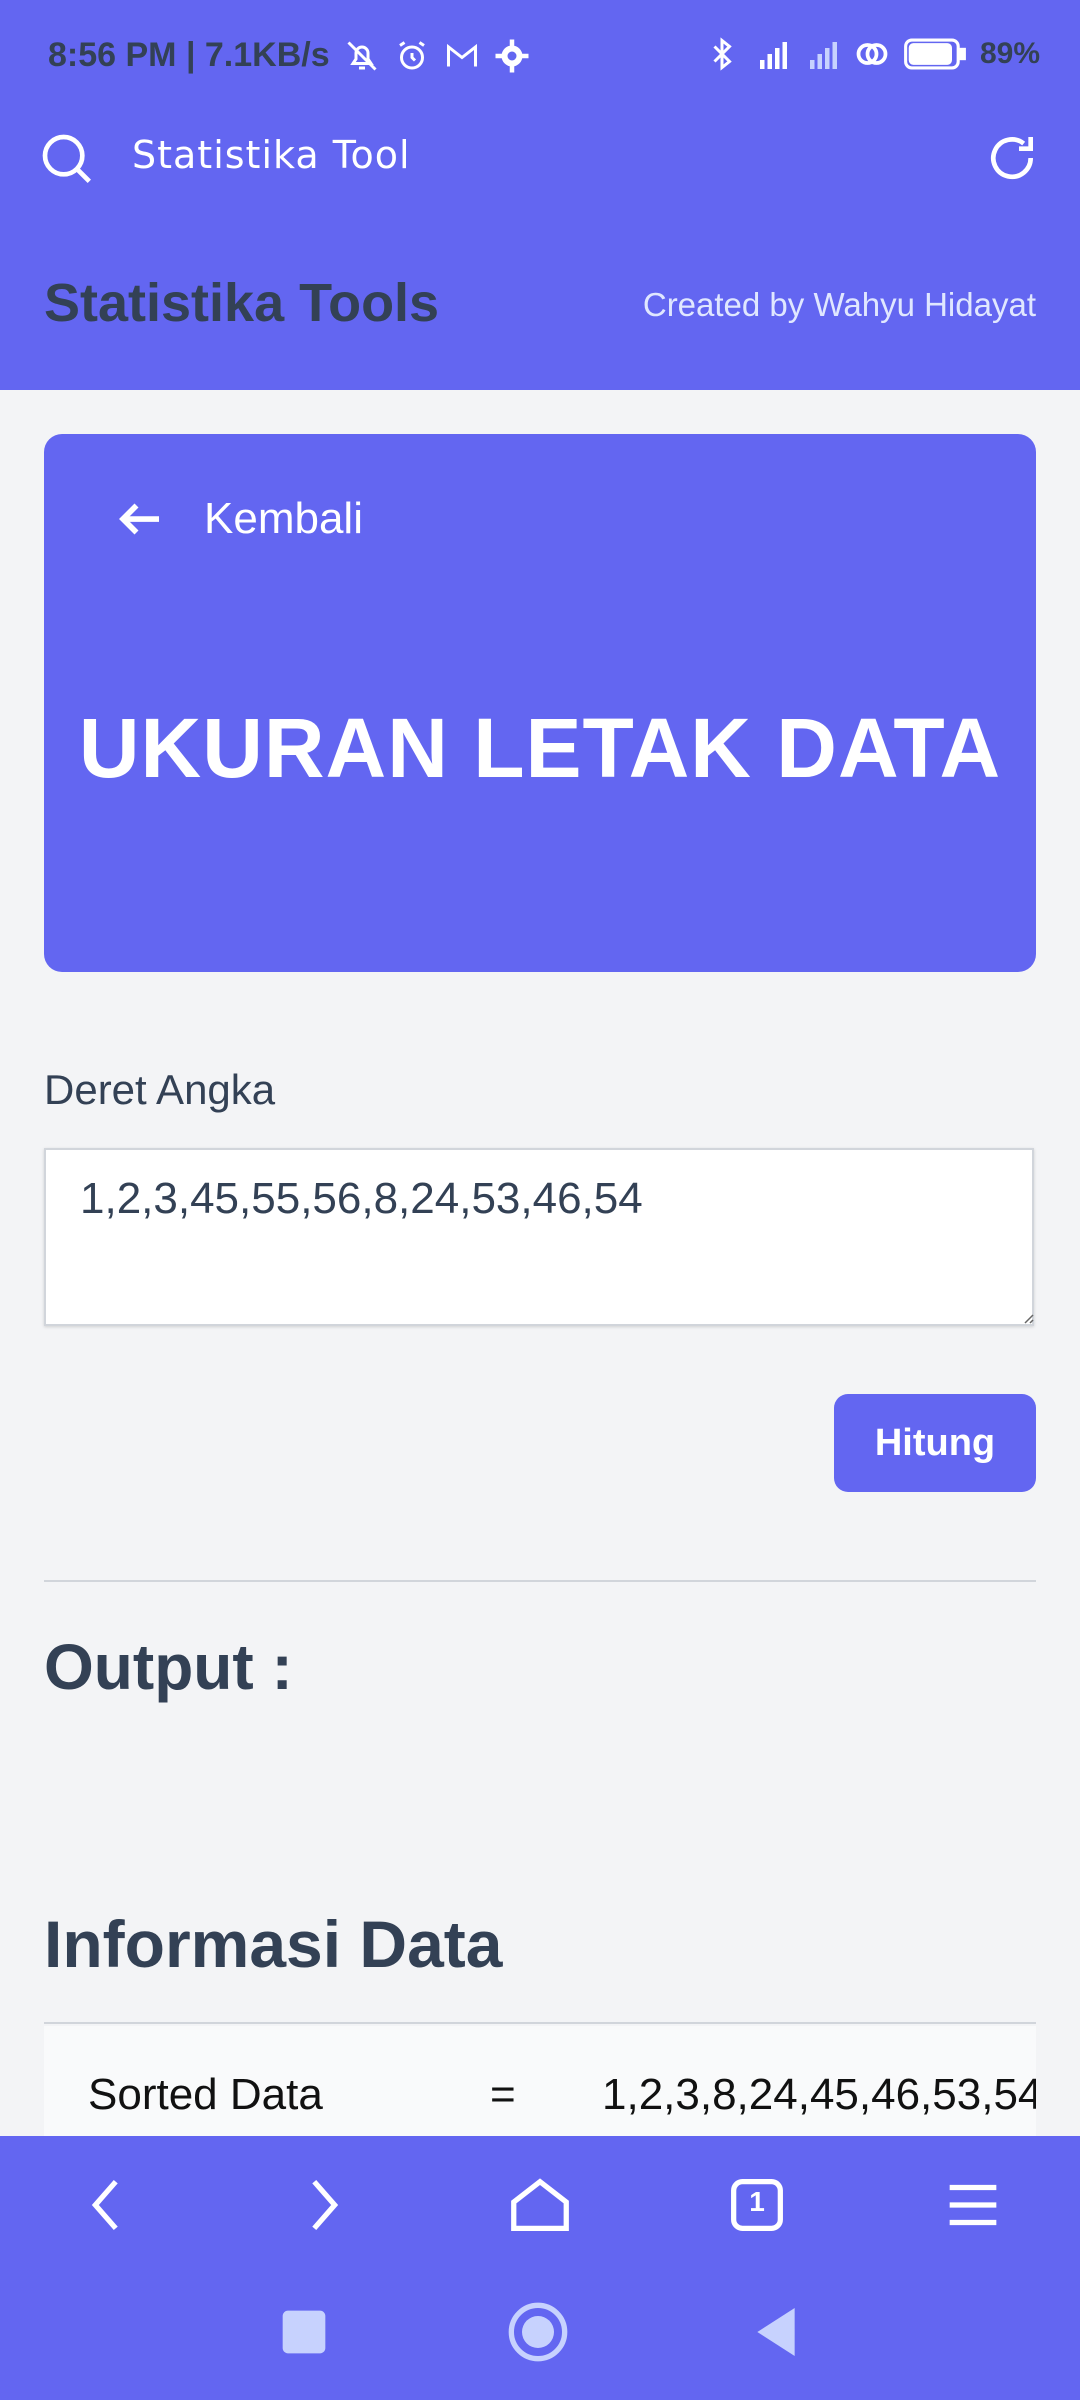 This screenshot has width=1080, height=2400. I want to click on resize-handle-icon, so click(1028, 1318).